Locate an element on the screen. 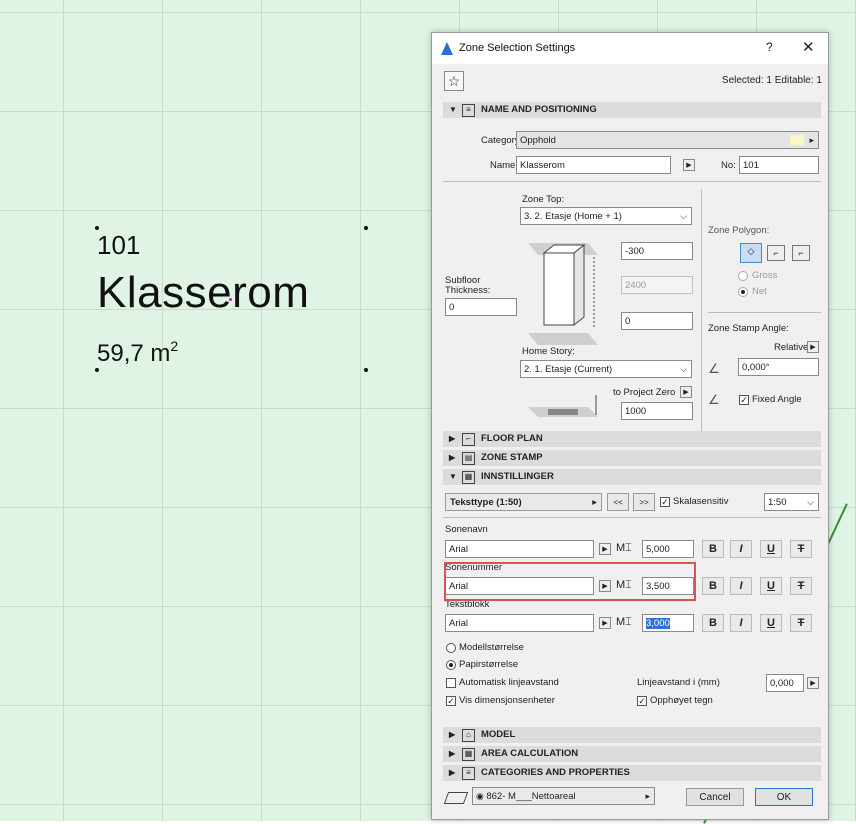 The width and height of the screenshot is (856, 824). scale-value: 1:50 is located at coordinates (777, 502).